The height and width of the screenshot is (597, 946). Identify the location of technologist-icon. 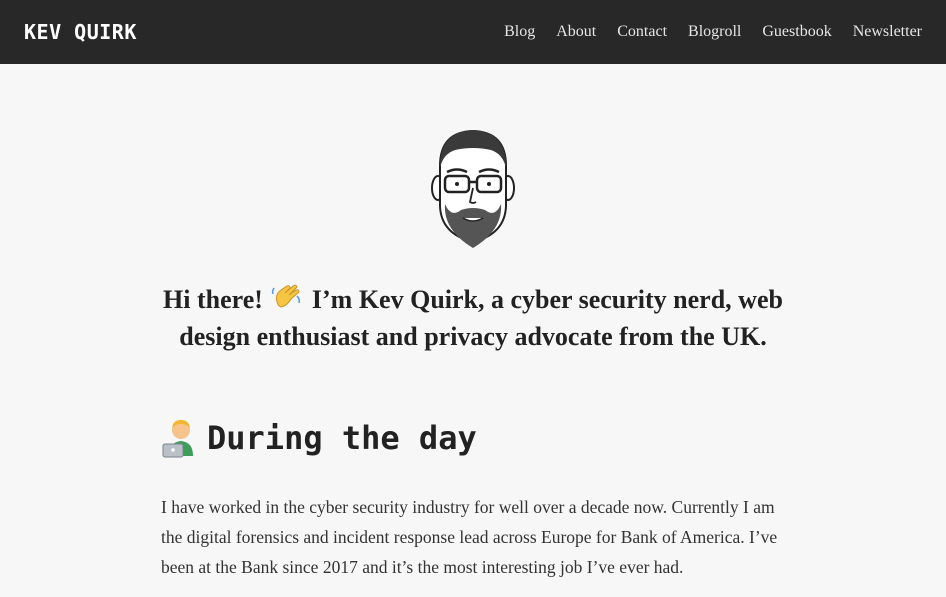
(180, 438).